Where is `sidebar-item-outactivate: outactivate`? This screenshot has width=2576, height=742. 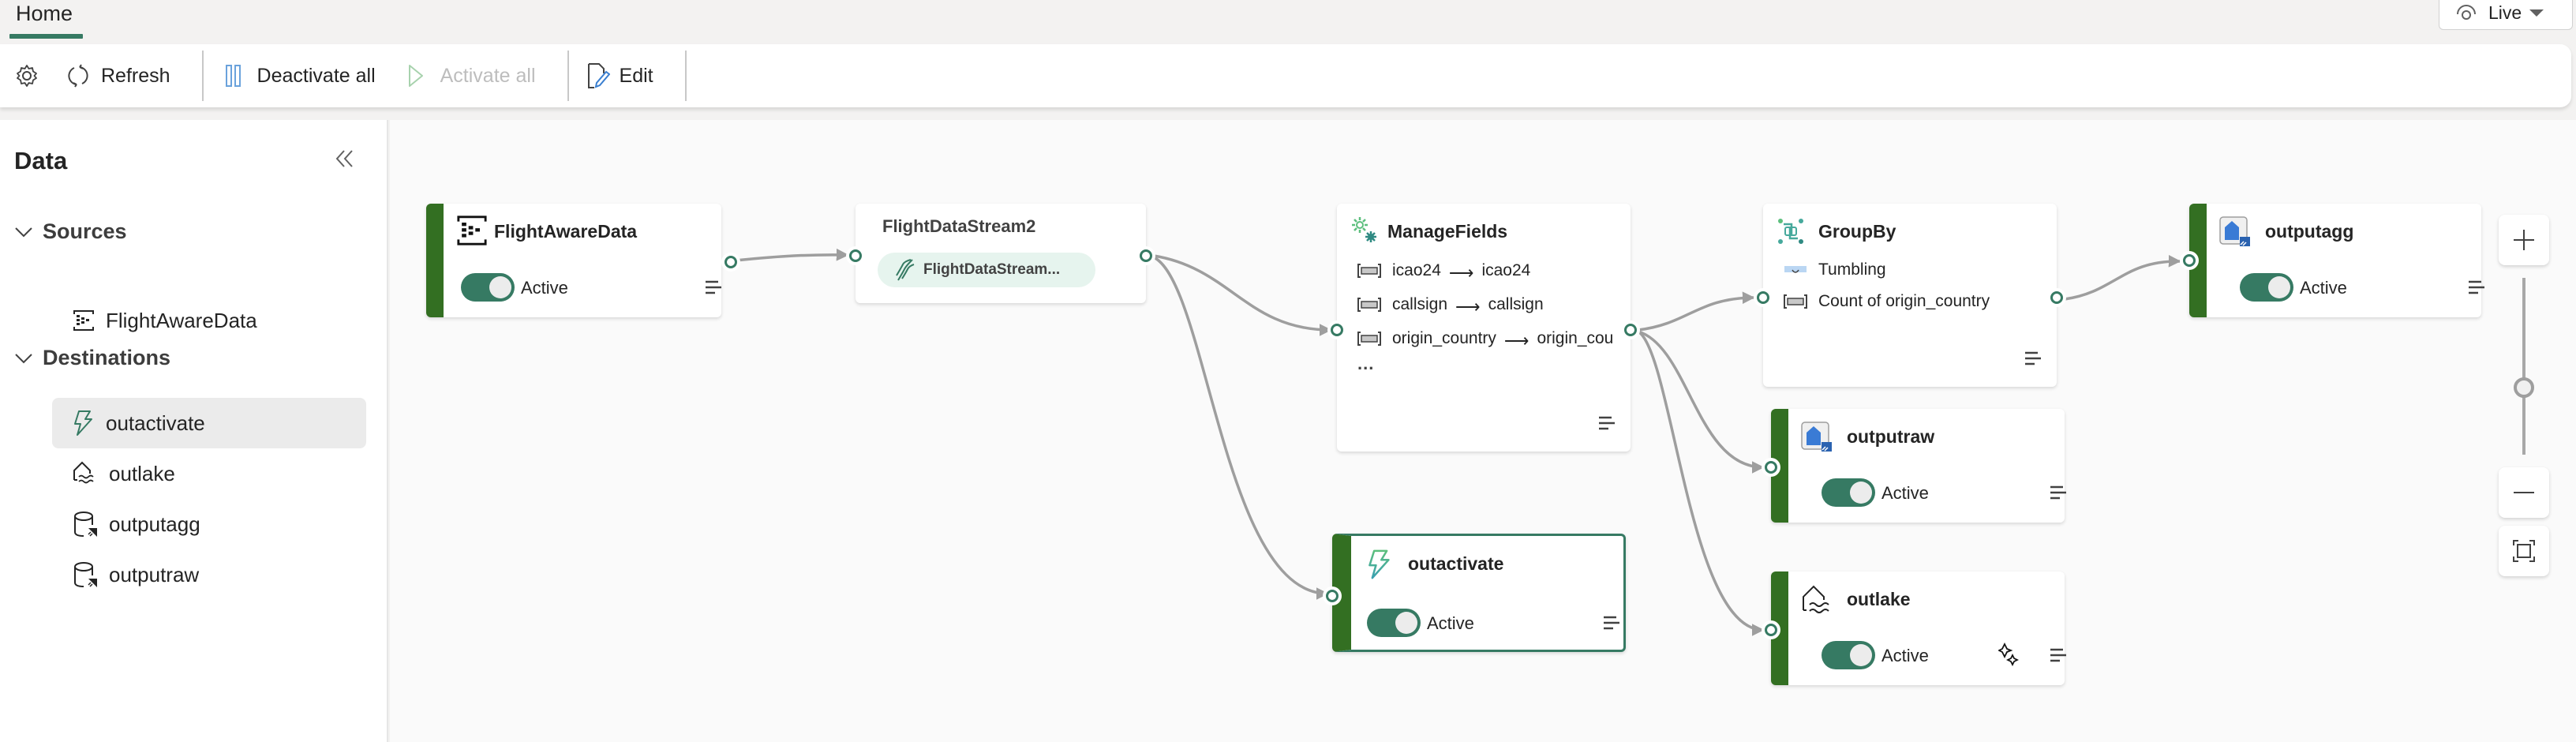
sidebar-item-outactivate: outactivate is located at coordinates (209, 423).